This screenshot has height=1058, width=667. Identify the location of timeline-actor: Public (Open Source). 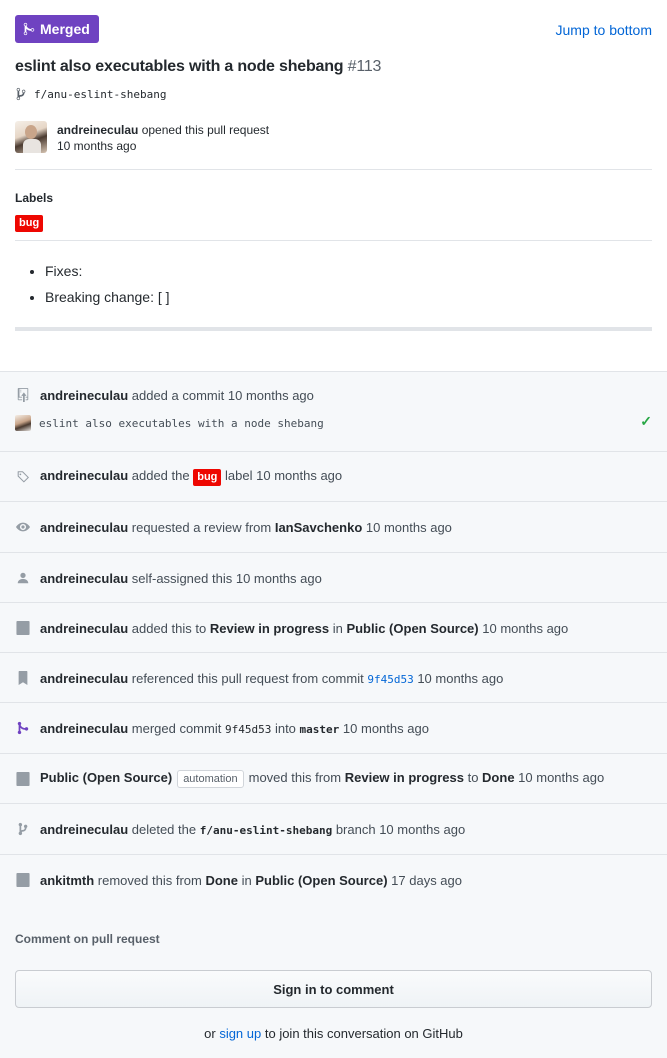
(106, 777).